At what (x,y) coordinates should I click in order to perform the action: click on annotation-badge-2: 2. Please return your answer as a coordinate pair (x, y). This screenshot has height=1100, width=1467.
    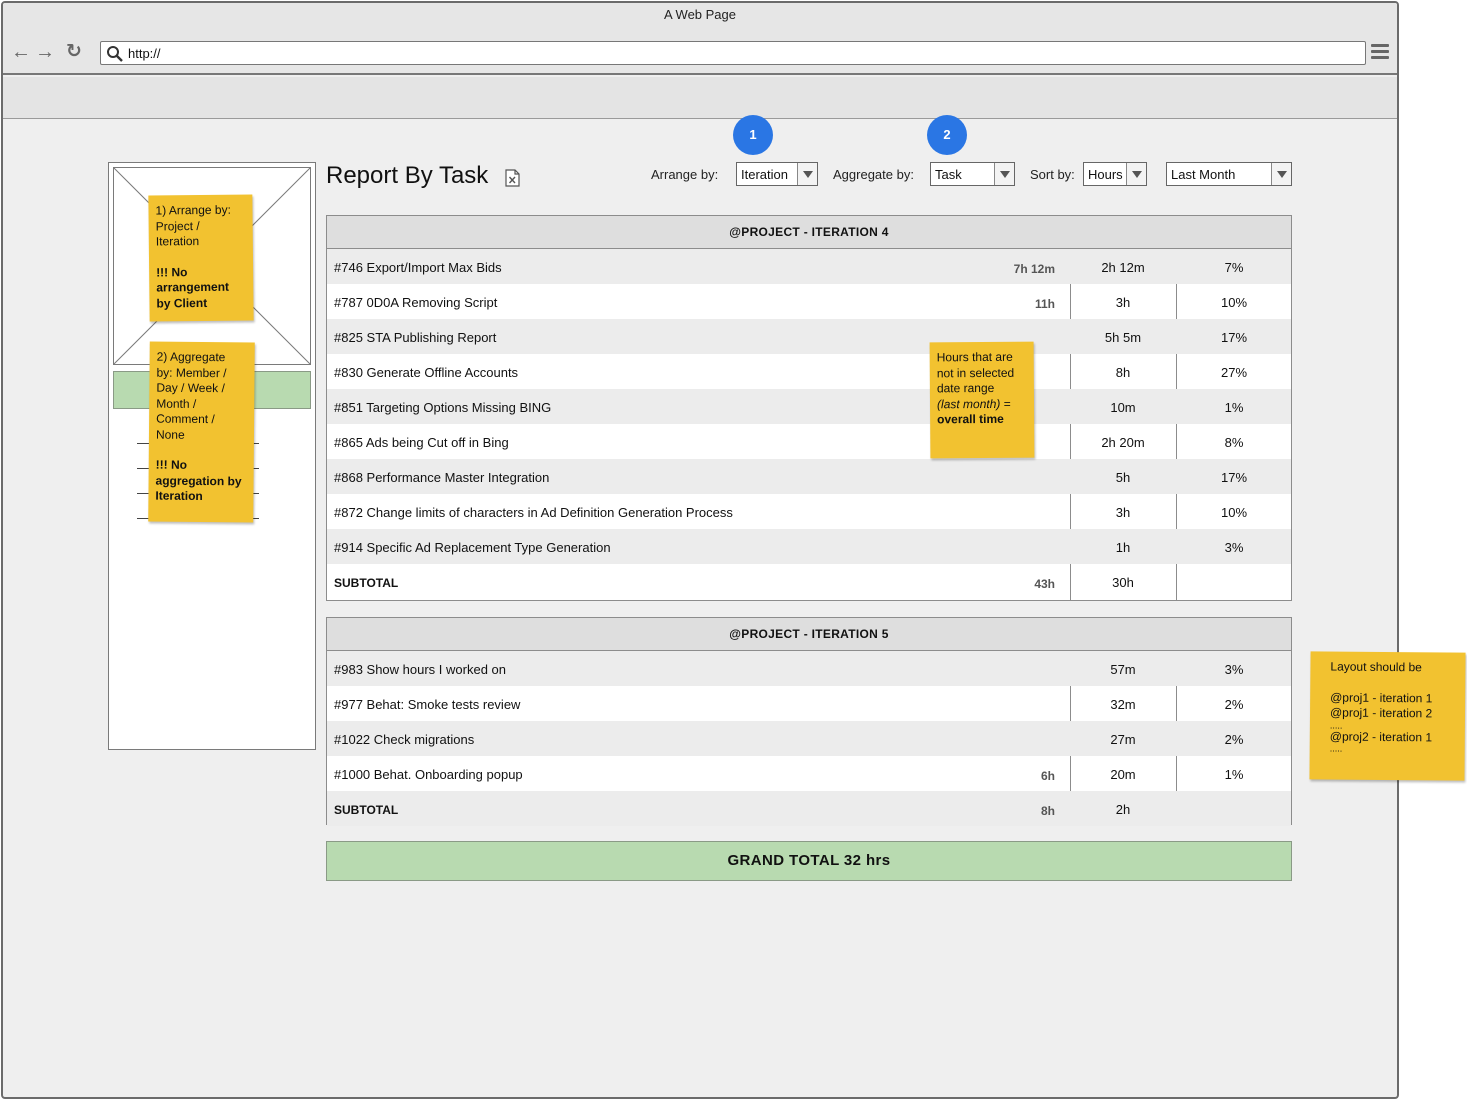
    Looking at the image, I should click on (947, 135).